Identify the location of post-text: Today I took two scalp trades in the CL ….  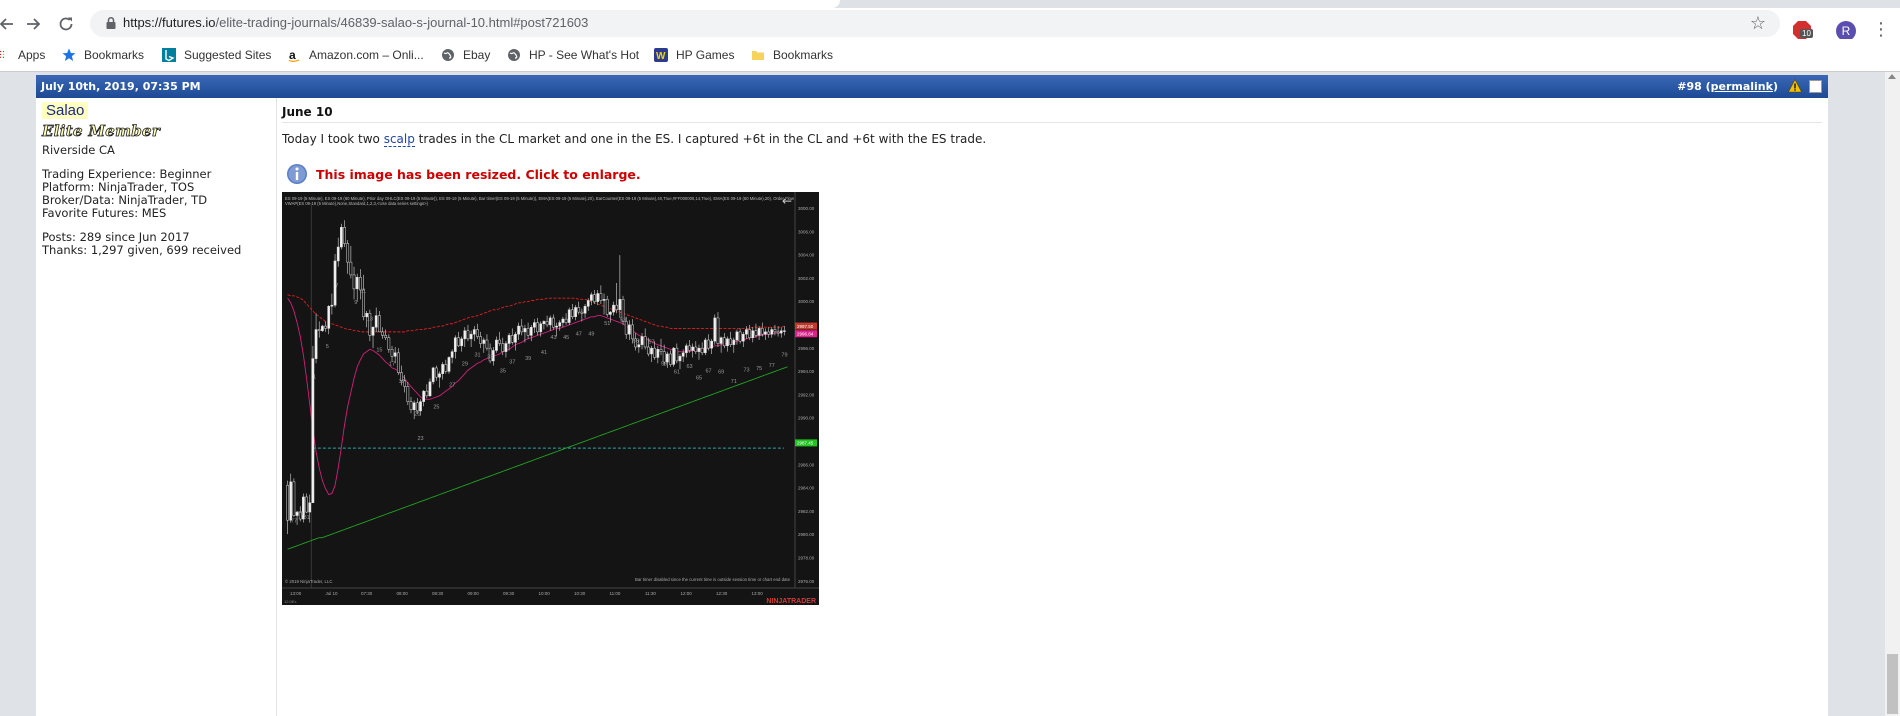
(634, 139).